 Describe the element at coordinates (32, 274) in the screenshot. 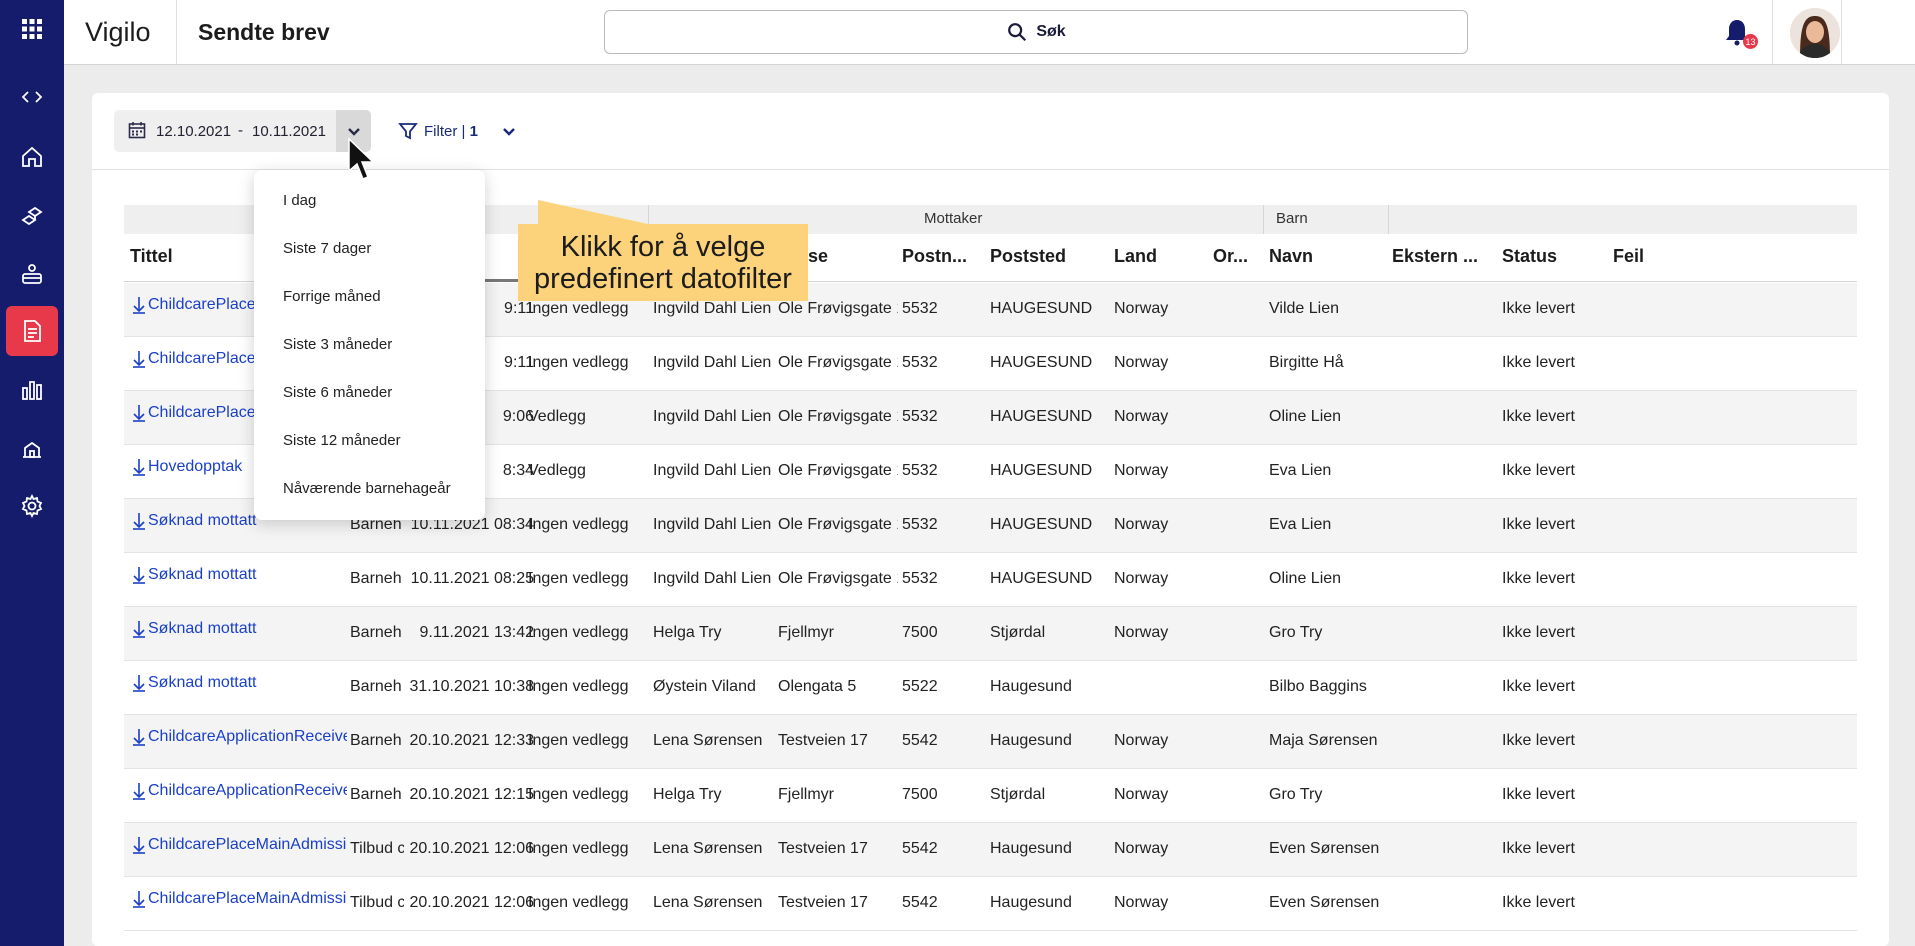

I see `person-icon` at that location.